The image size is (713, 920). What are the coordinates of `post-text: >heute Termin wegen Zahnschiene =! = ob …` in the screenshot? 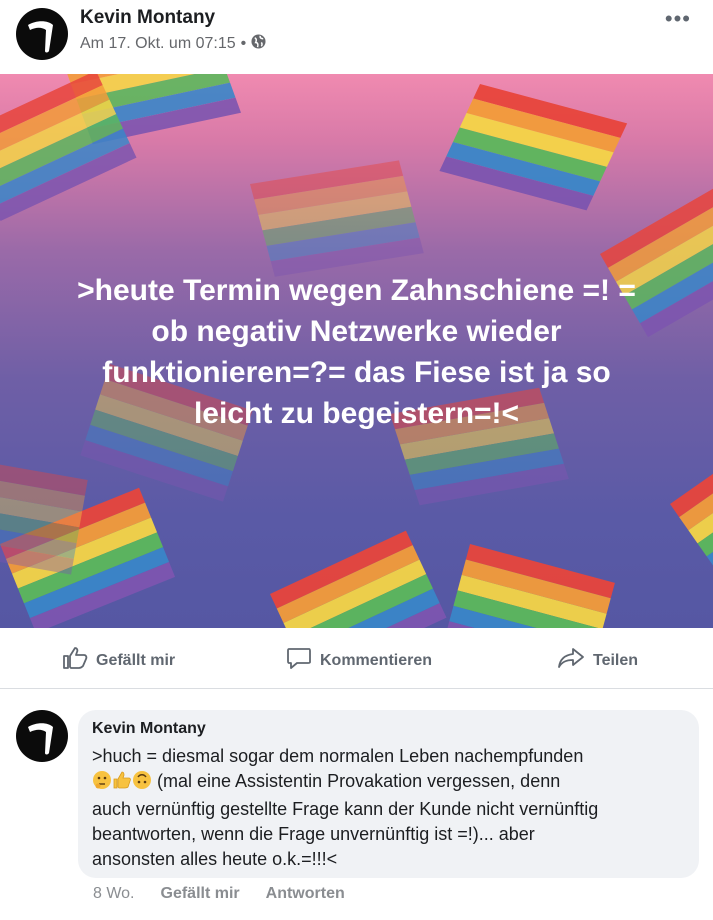 It's located at (356, 352).